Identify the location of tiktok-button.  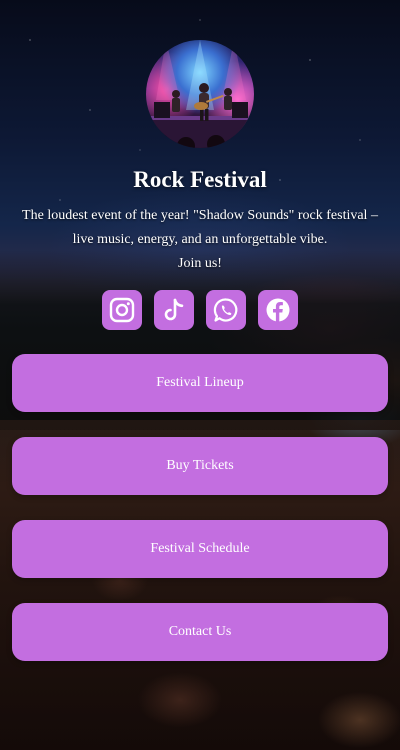
(174, 310).